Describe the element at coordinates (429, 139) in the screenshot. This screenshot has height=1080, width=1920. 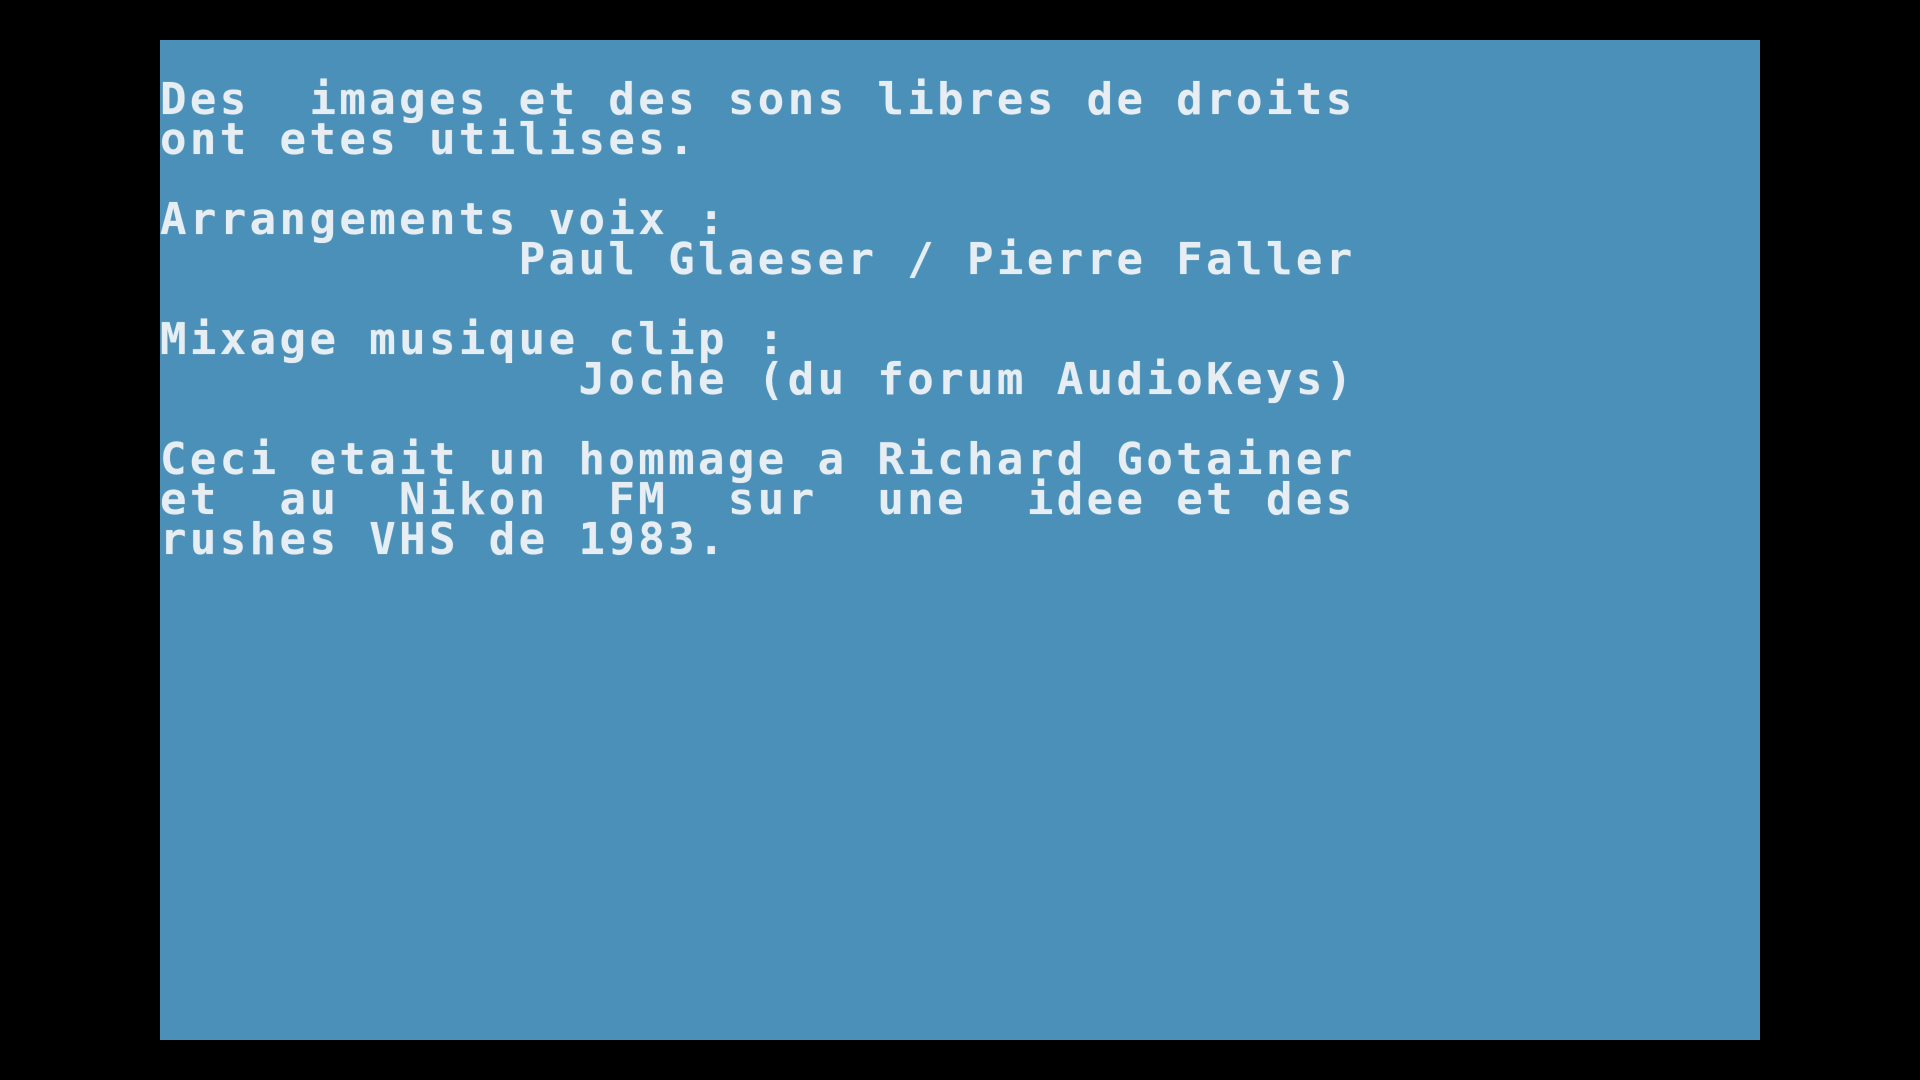
I see `credits-line-free-assets-cont: ont etes utilises.` at that location.